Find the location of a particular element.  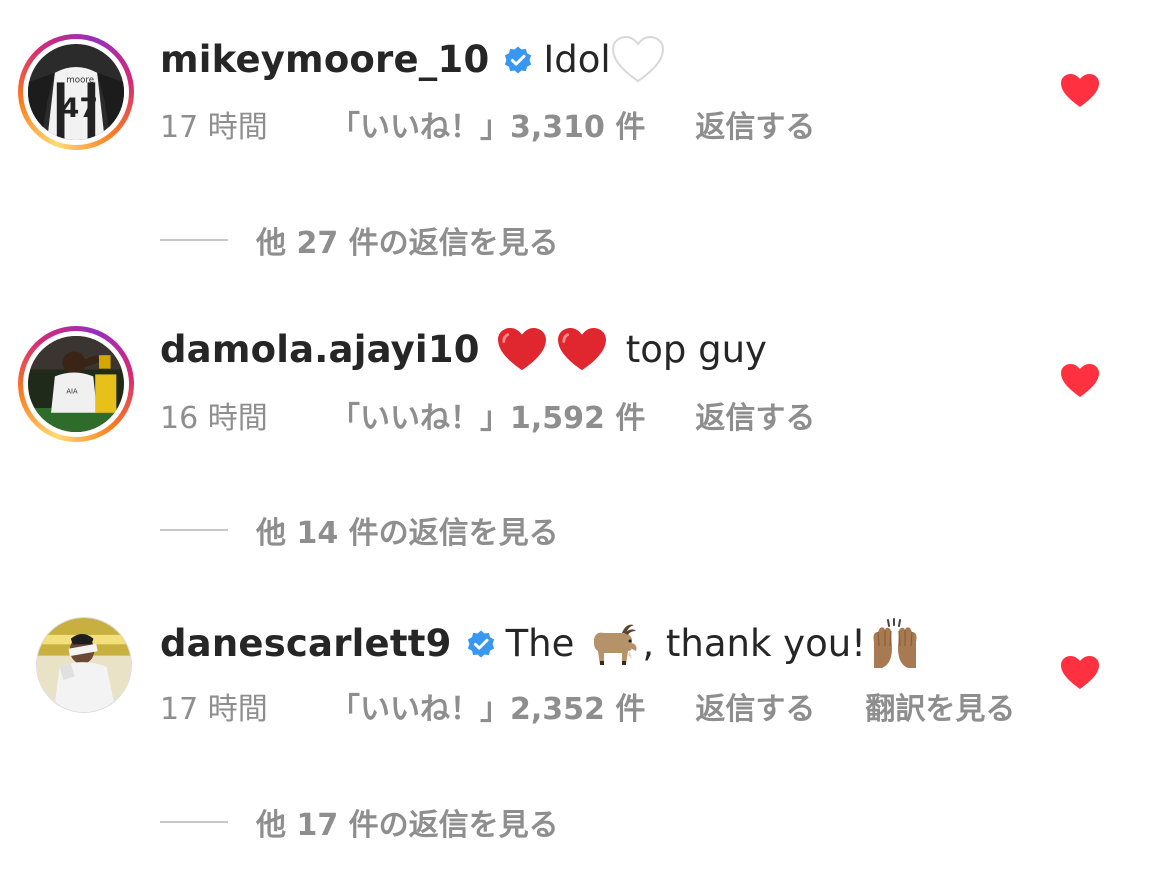

comment-meta: 16 時間 「いいね！」1,592 件 返信する is located at coordinates (512, 419).